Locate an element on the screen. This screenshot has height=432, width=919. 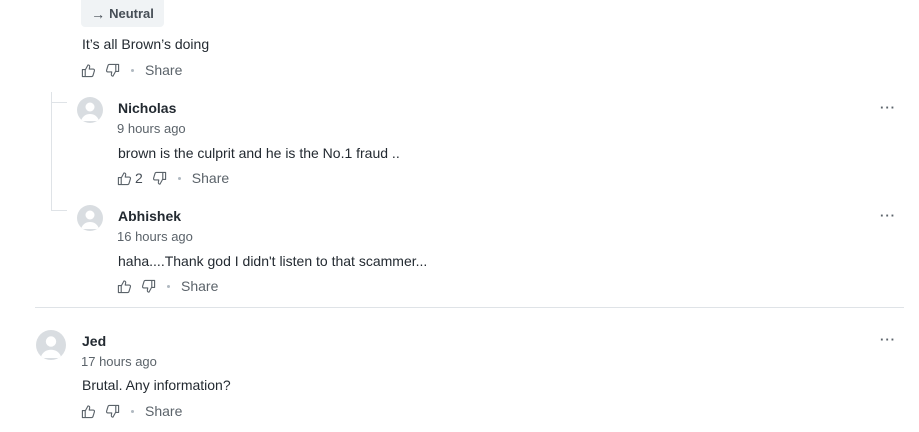
comment-timestamp: 9 hours ago is located at coordinates (151, 128).